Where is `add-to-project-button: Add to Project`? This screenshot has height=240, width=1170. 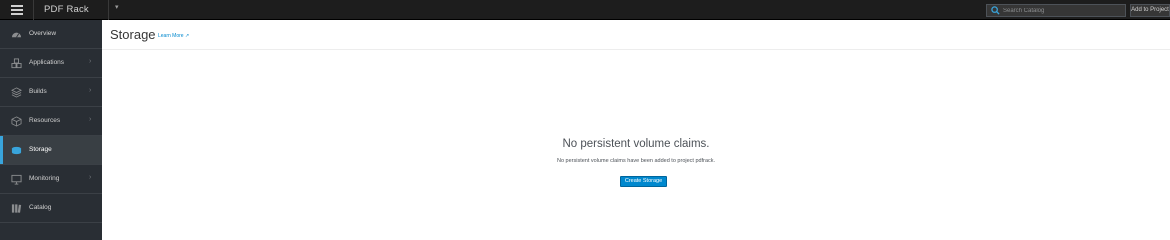
add-to-project-button: Add to Project is located at coordinates (1150, 10).